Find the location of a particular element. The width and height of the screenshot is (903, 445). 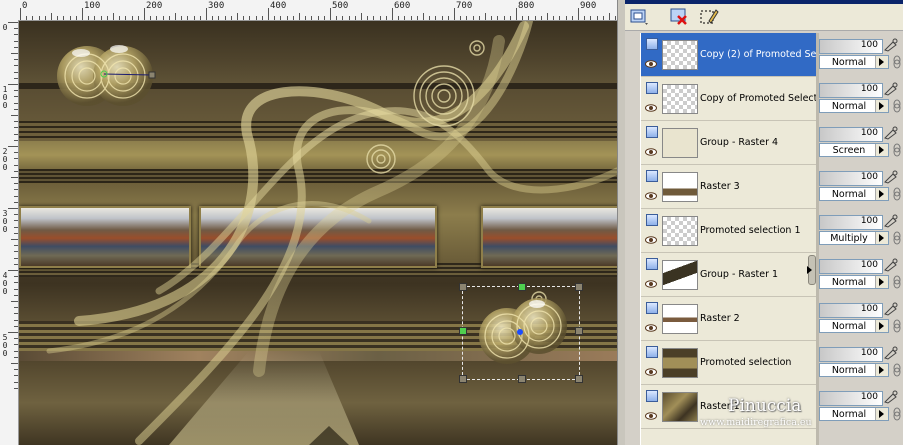

layer-row: Raster 3 is located at coordinates (729, 187).